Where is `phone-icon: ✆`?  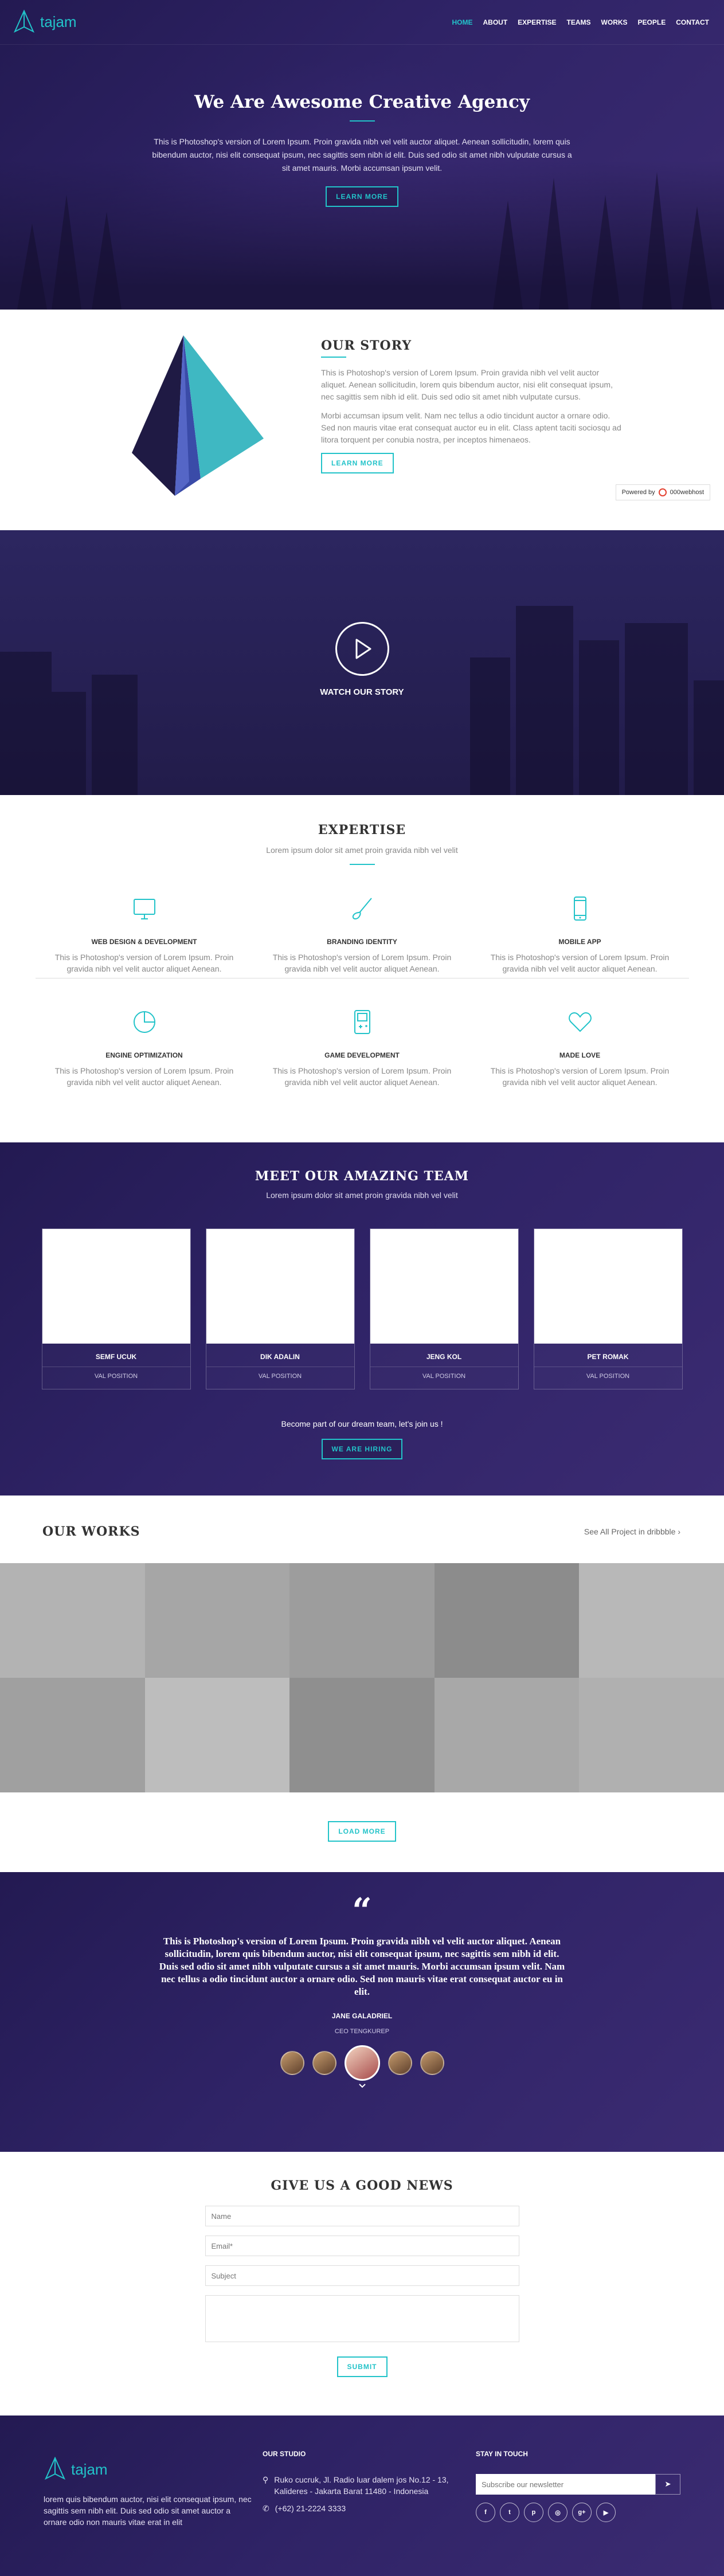 phone-icon: ✆ is located at coordinates (266, 2508).